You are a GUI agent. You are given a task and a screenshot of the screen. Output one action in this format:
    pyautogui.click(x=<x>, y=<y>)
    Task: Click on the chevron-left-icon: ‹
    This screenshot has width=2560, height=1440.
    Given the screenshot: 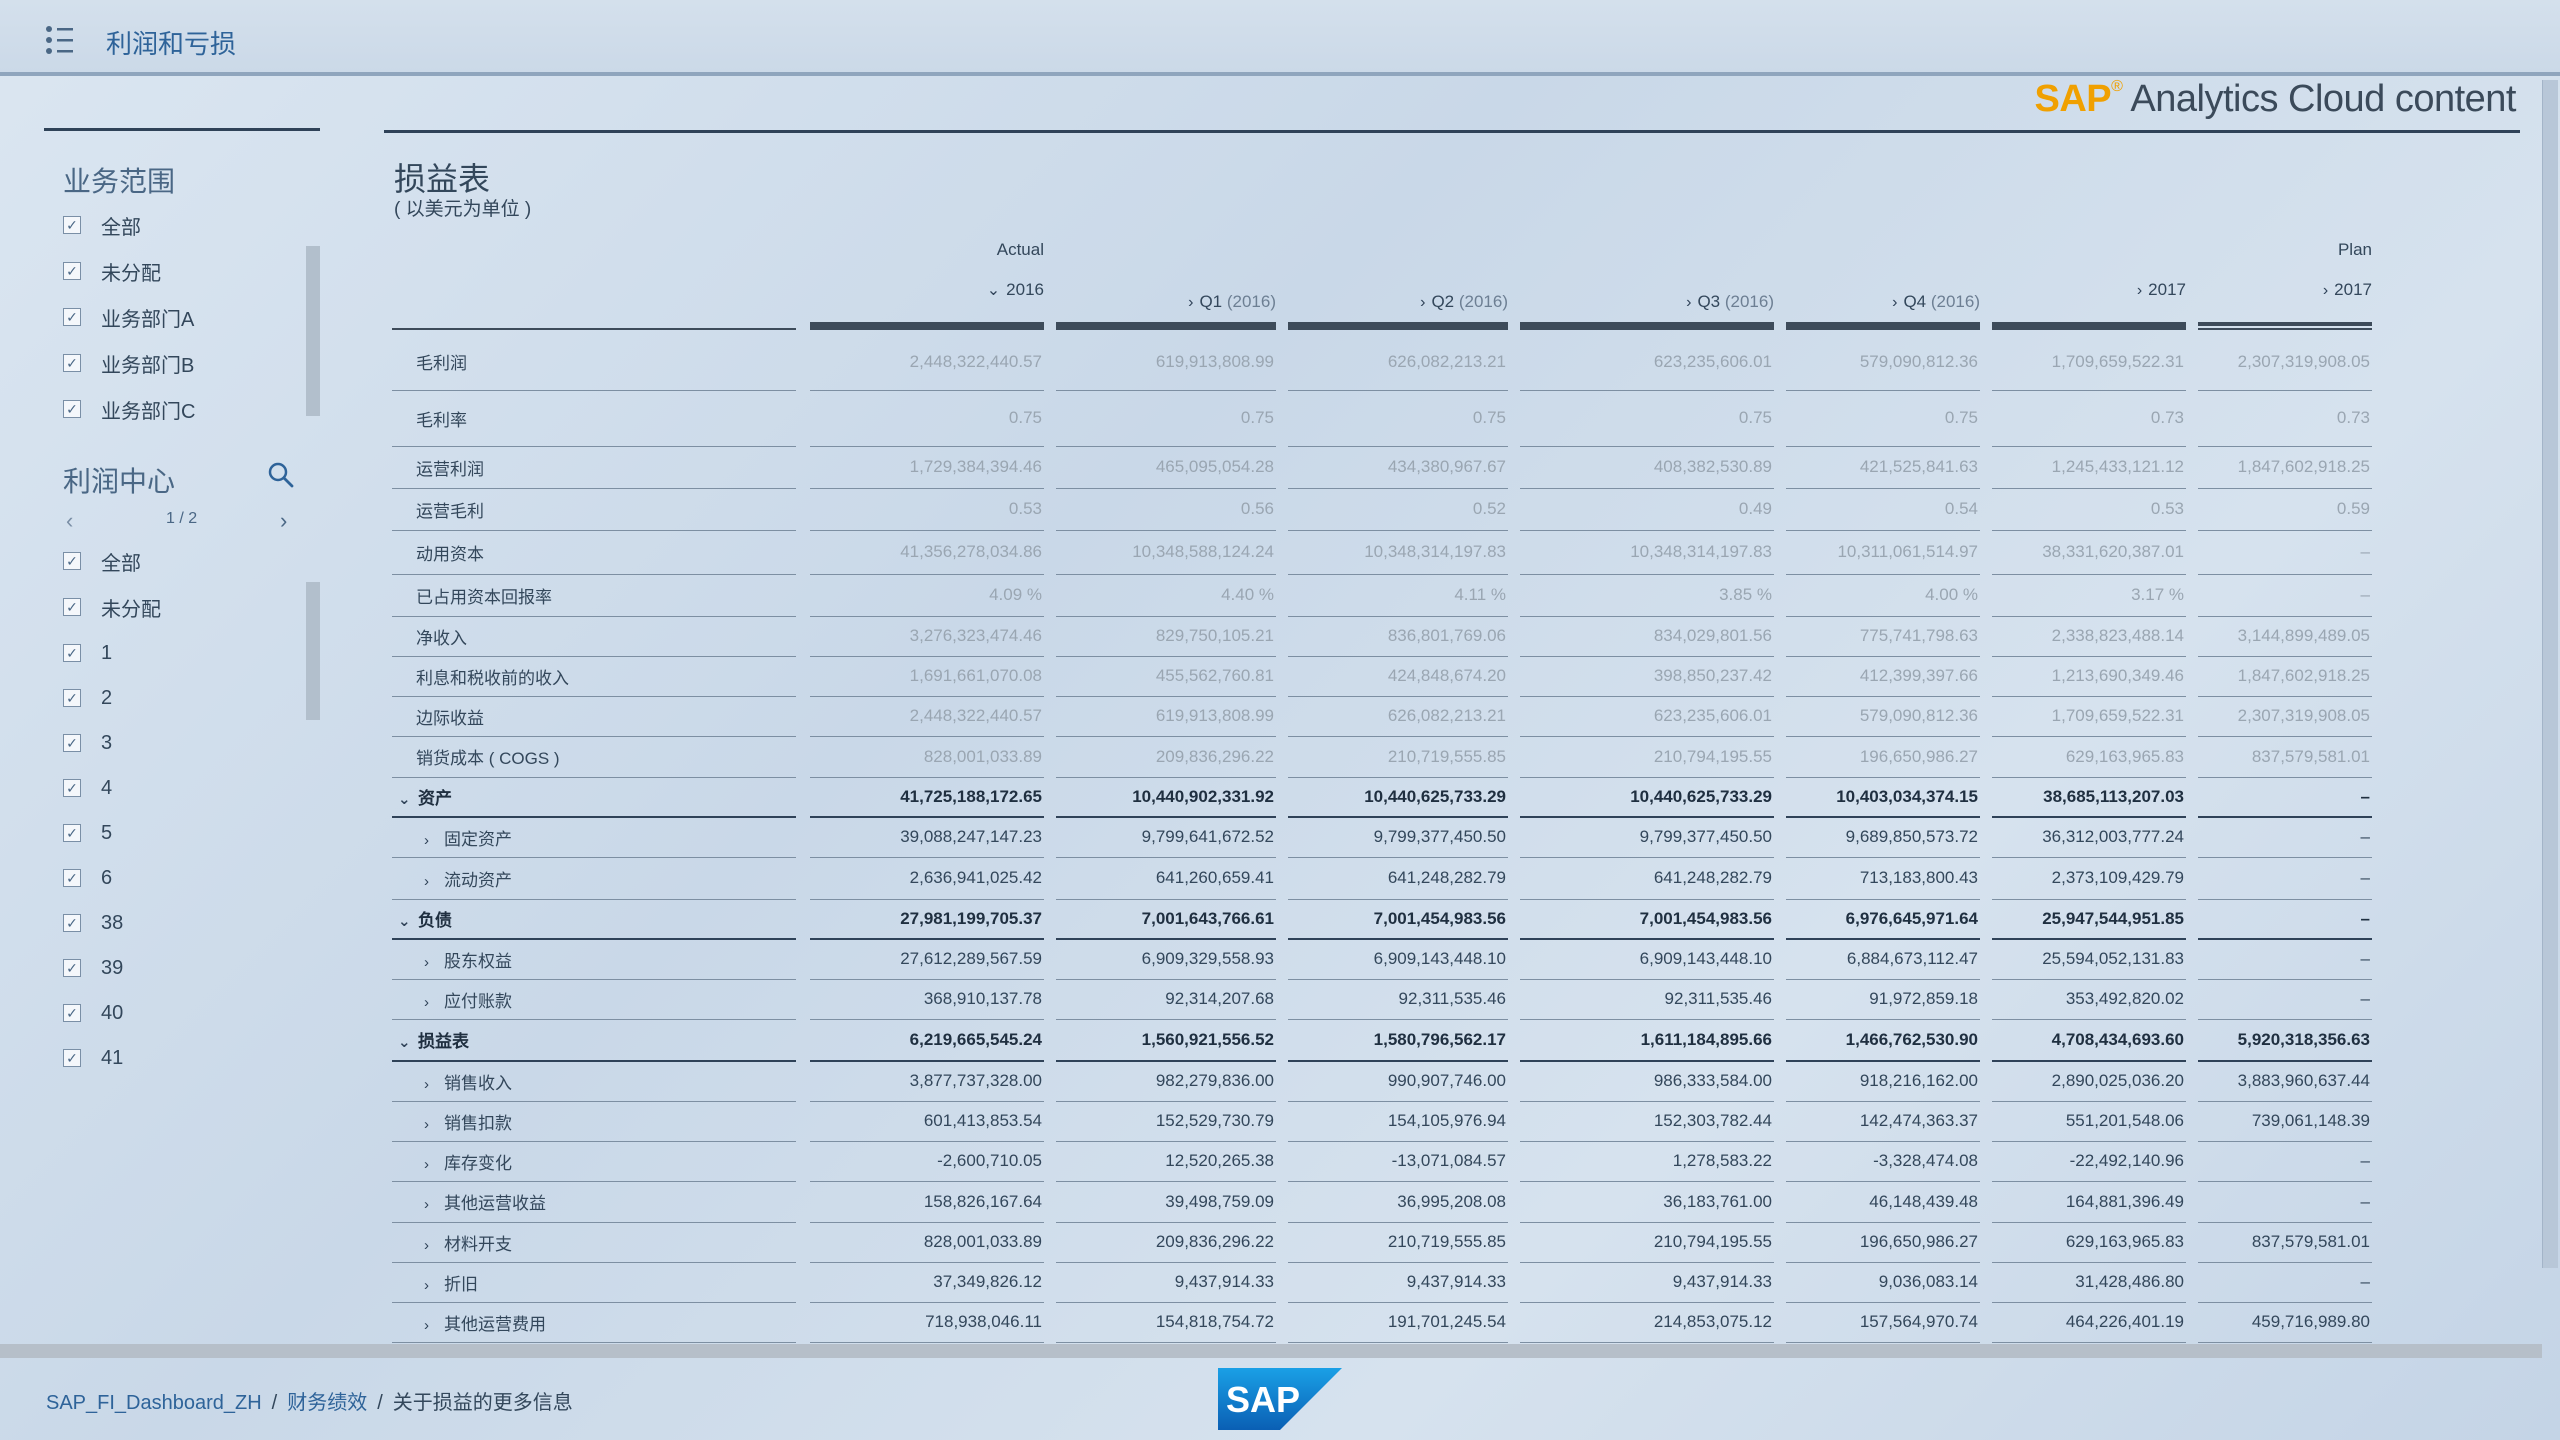 What is the action you would take?
    pyautogui.click(x=69, y=521)
    